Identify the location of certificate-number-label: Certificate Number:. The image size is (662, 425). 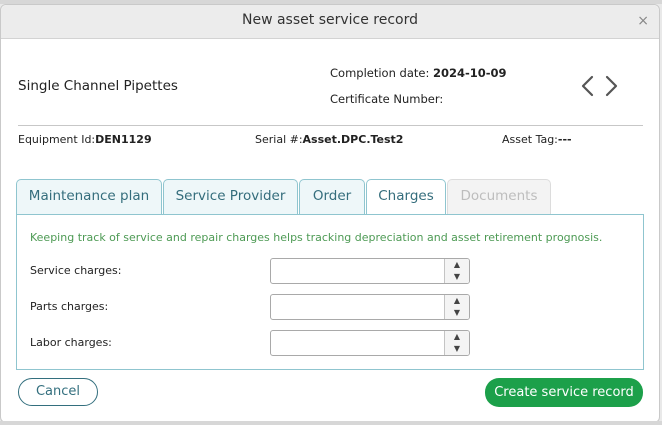
(387, 99).